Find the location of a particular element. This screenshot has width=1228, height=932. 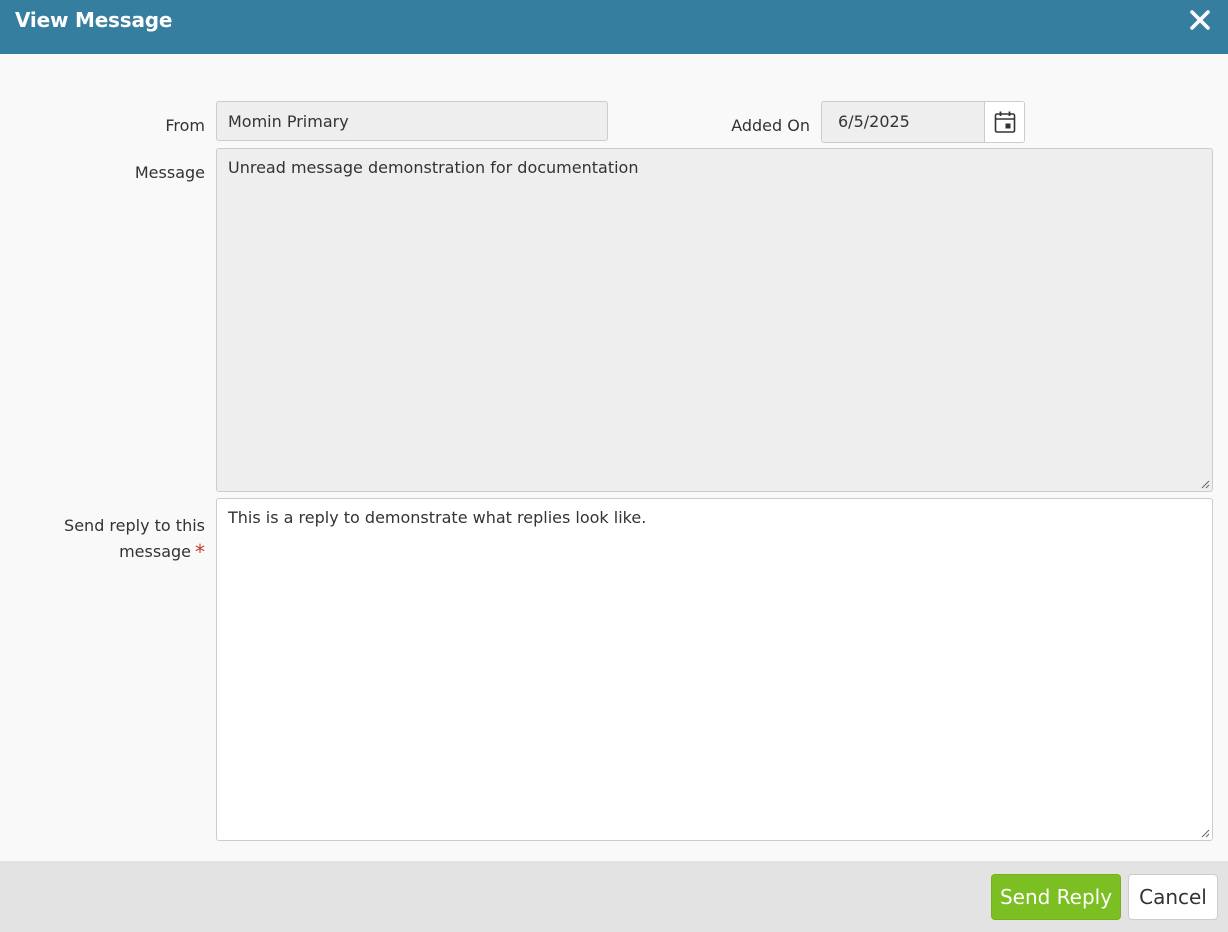

dialog-titlebar: View Message is located at coordinates (614, 27).